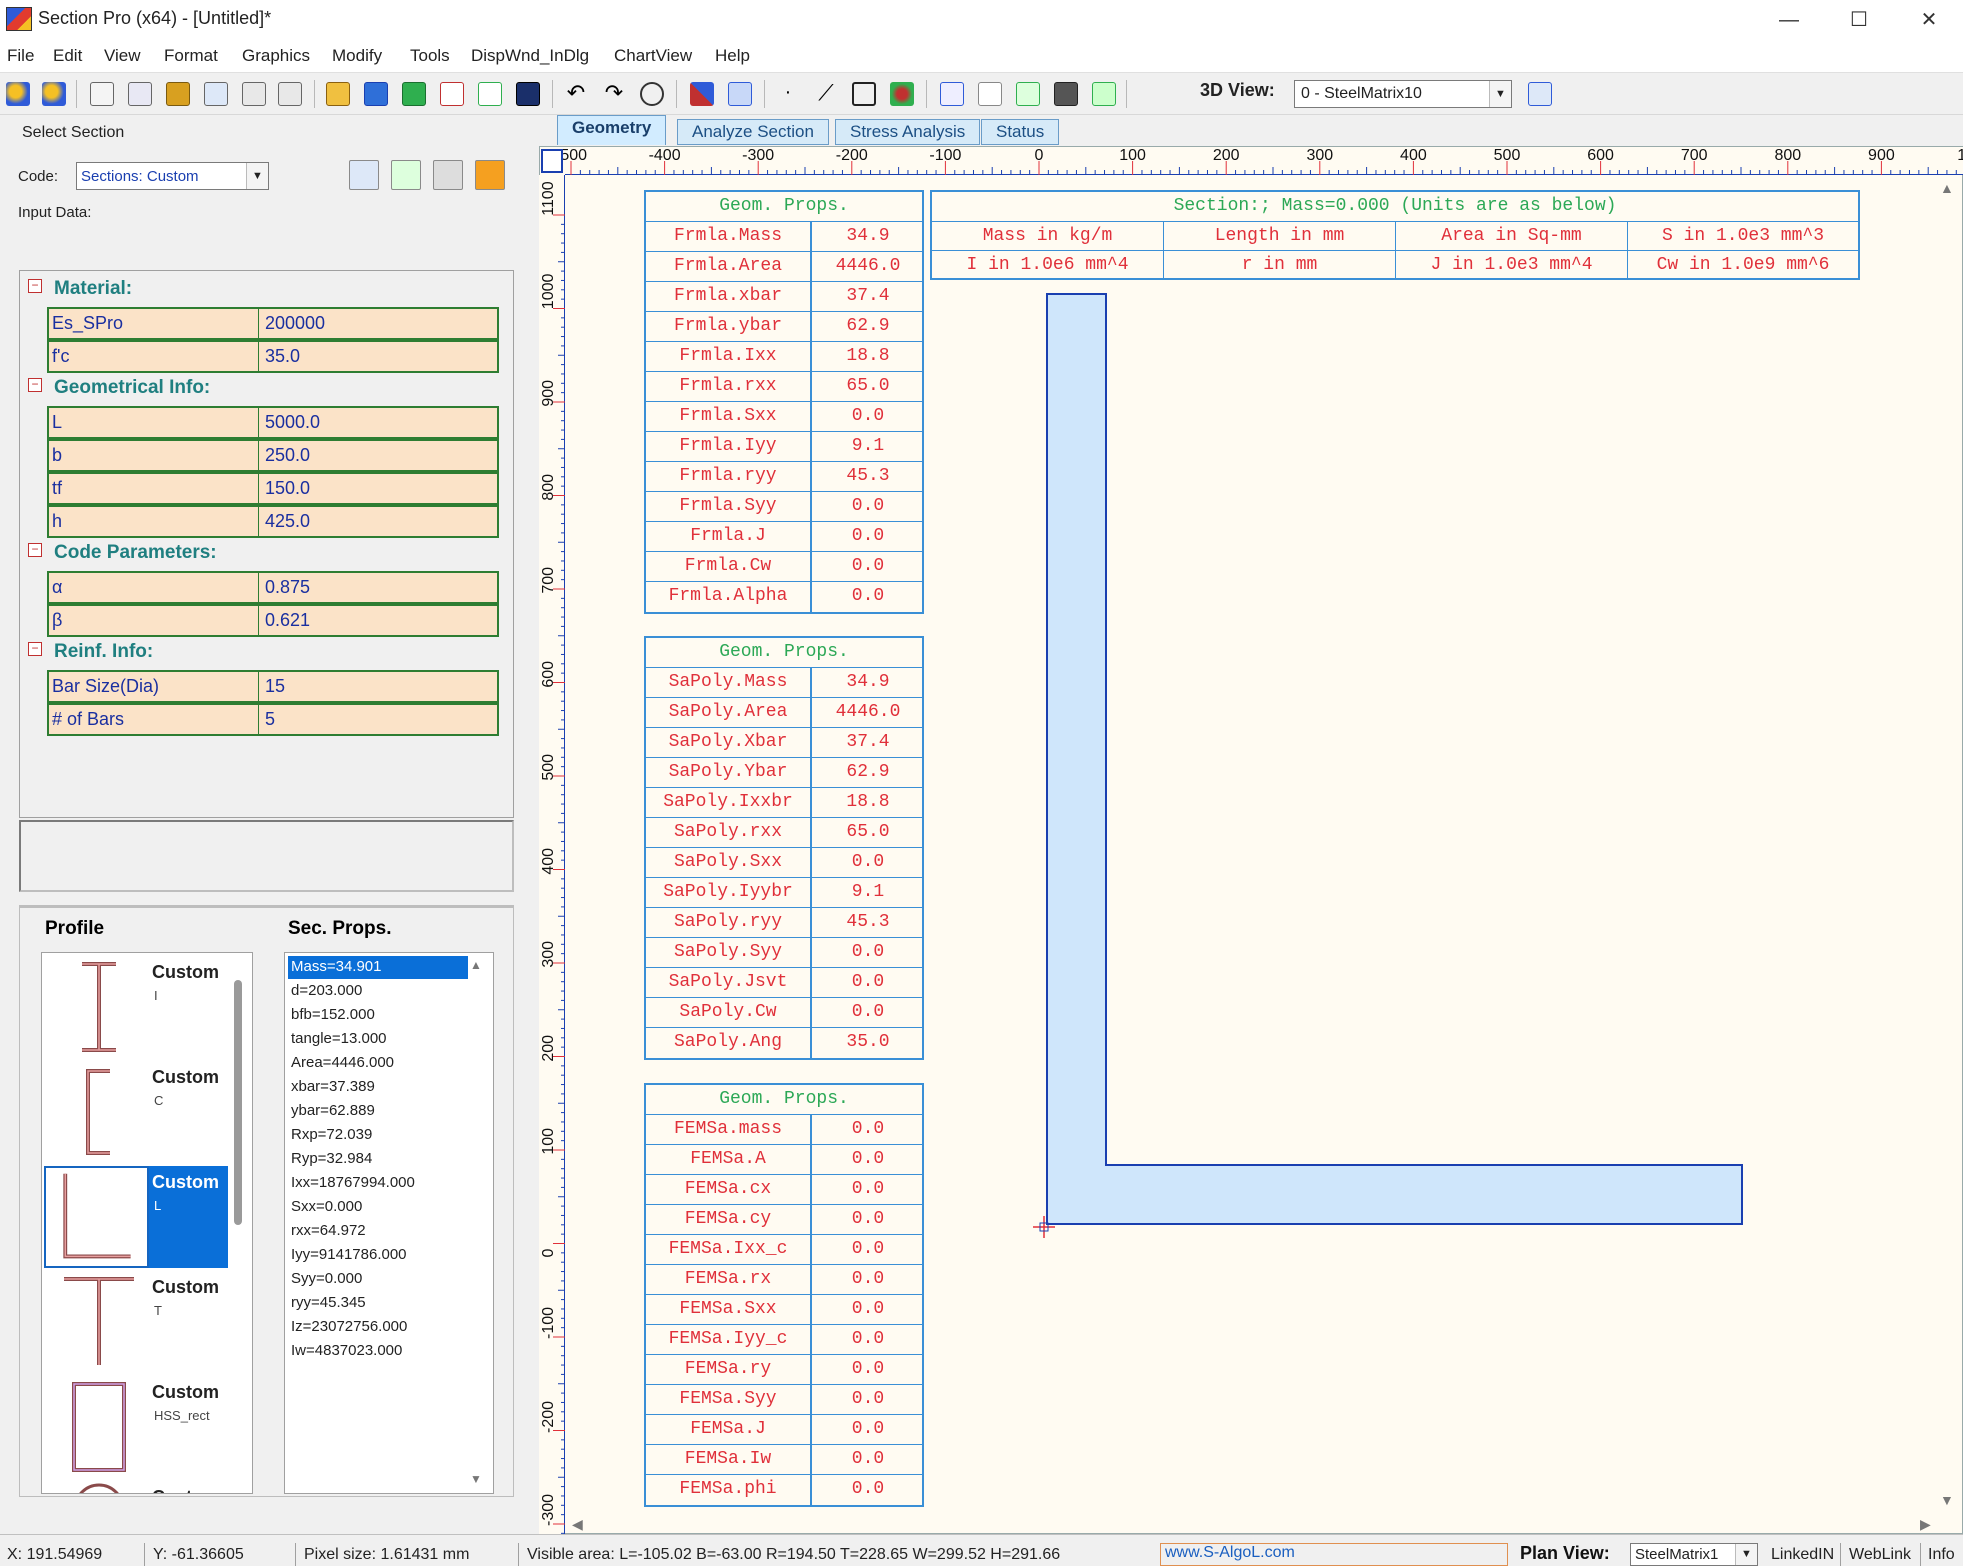 This screenshot has width=1963, height=1566. I want to click on prop-row: L 5000.0, so click(273, 422).